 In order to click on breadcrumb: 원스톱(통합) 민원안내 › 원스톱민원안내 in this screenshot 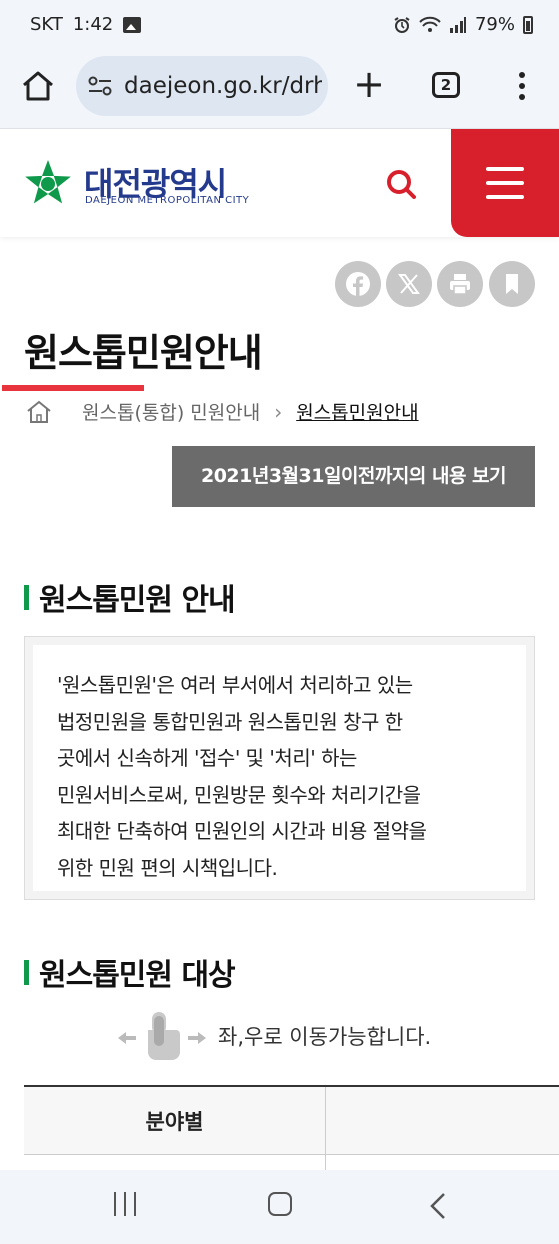, I will do `click(222, 411)`.